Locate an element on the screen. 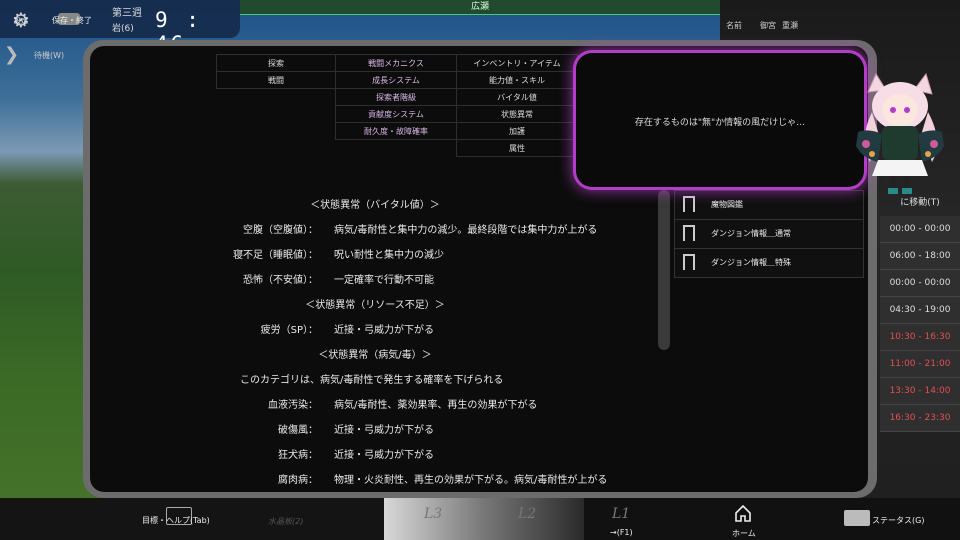  bookmark-list: 魔物図鑑ダンジョン情報＿通常 ダンジョン情報＿特殊 is located at coordinates (769, 234).